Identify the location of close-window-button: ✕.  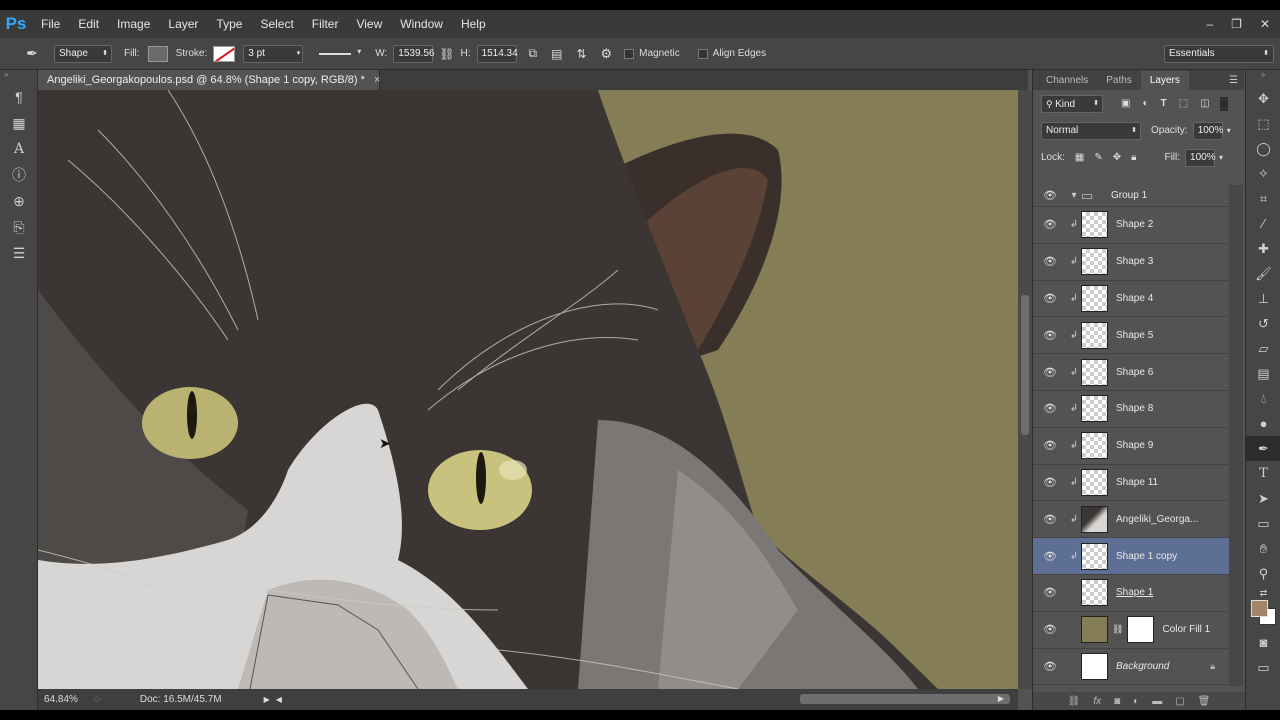
(1265, 24).